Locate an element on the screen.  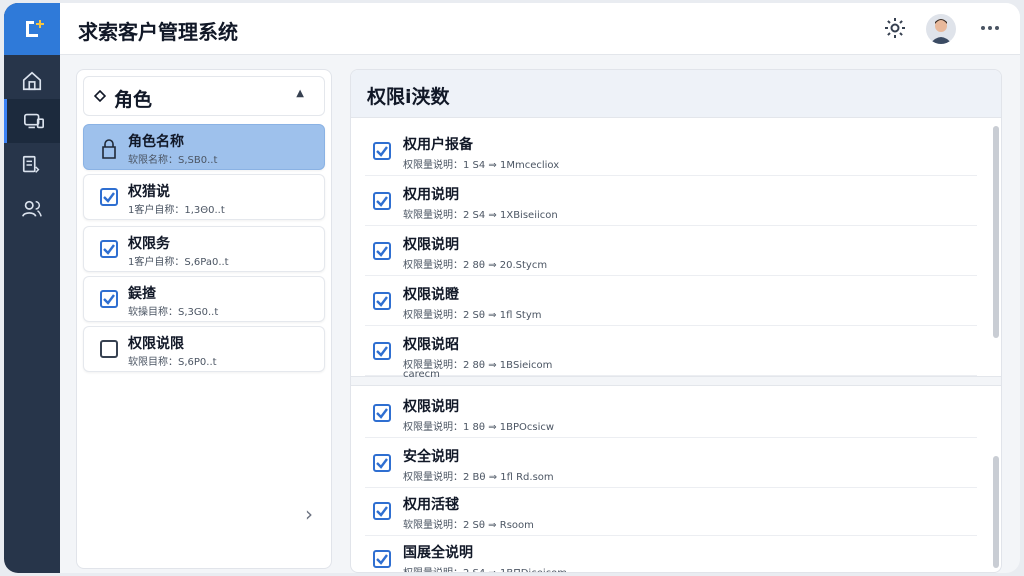
more-icon is located at coordinates (990, 28).